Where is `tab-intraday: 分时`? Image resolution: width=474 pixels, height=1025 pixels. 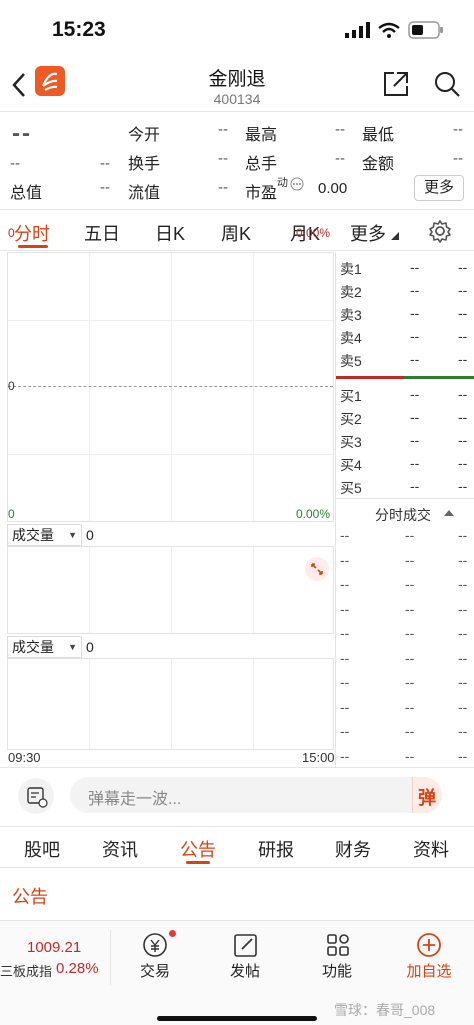
tab-intraday: 分时 is located at coordinates (32, 233).